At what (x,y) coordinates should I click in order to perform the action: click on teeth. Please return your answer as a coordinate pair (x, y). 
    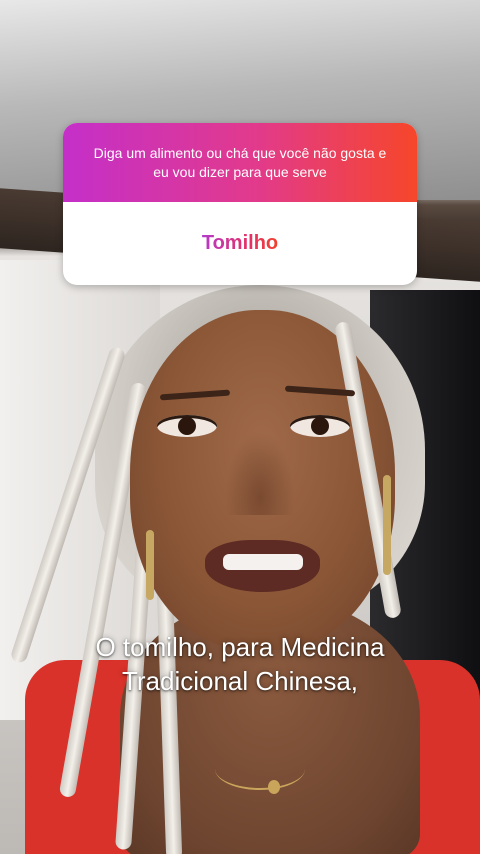
    Looking at the image, I should click on (263, 562).